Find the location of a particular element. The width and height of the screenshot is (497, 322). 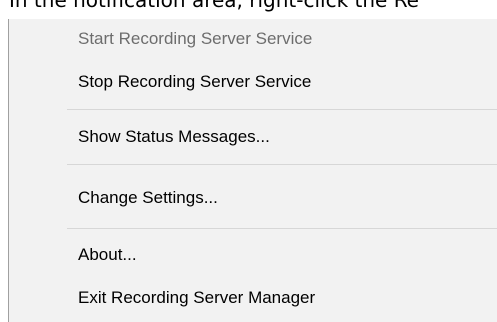

menu-item-exit-recording-server-manager: Exit Recording Server Manager is located at coordinates (196, 298).